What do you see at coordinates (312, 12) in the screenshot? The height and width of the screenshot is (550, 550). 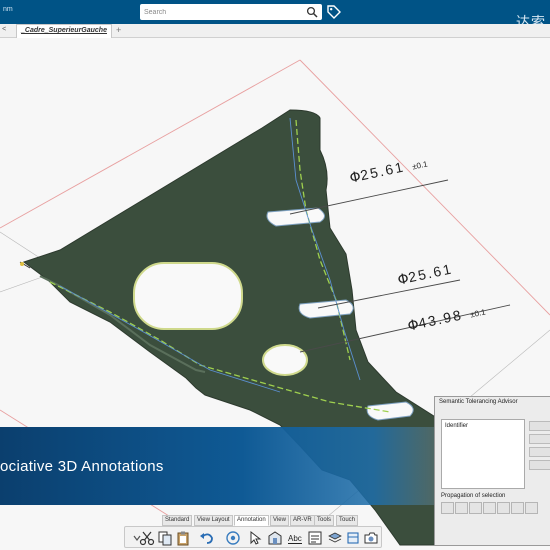 I see `search-icon` at bounding box center [312, 12].